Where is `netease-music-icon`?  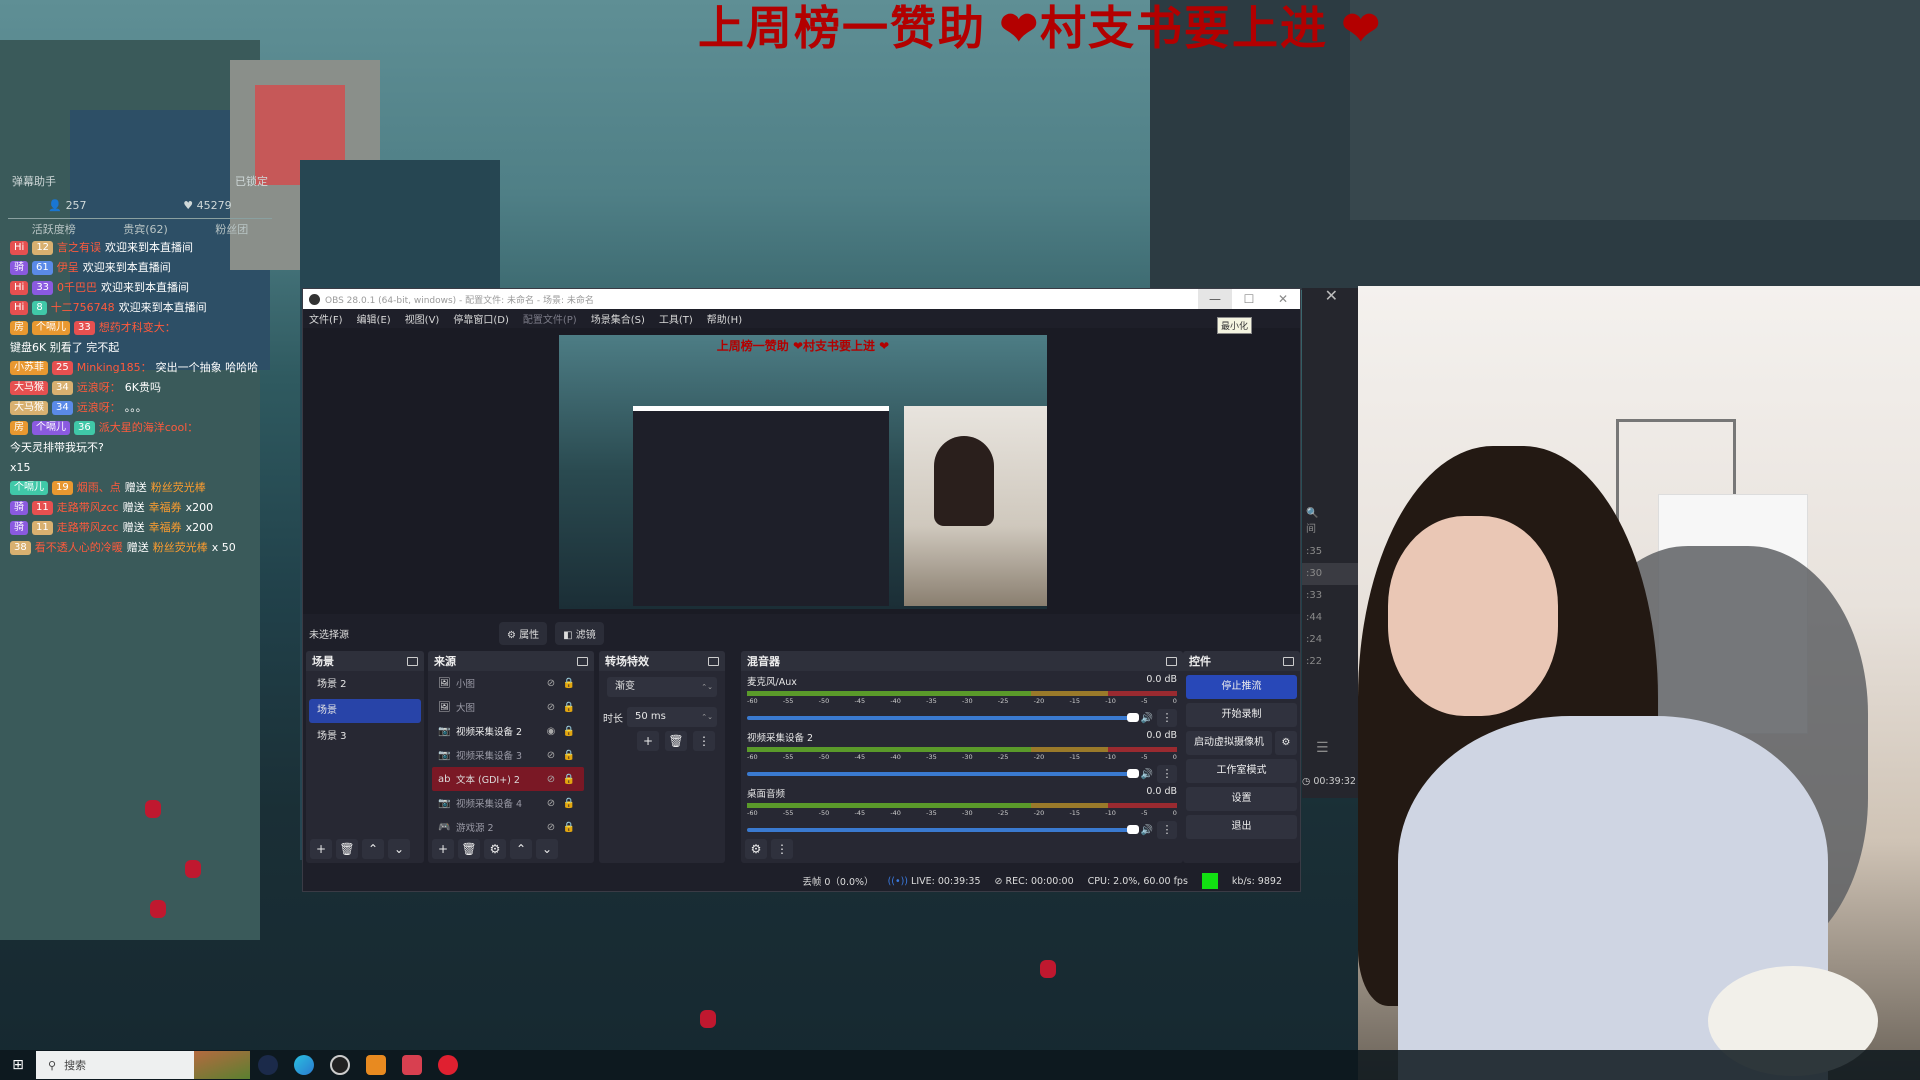 netease-music-icon is located at coordinates (448, 1065).